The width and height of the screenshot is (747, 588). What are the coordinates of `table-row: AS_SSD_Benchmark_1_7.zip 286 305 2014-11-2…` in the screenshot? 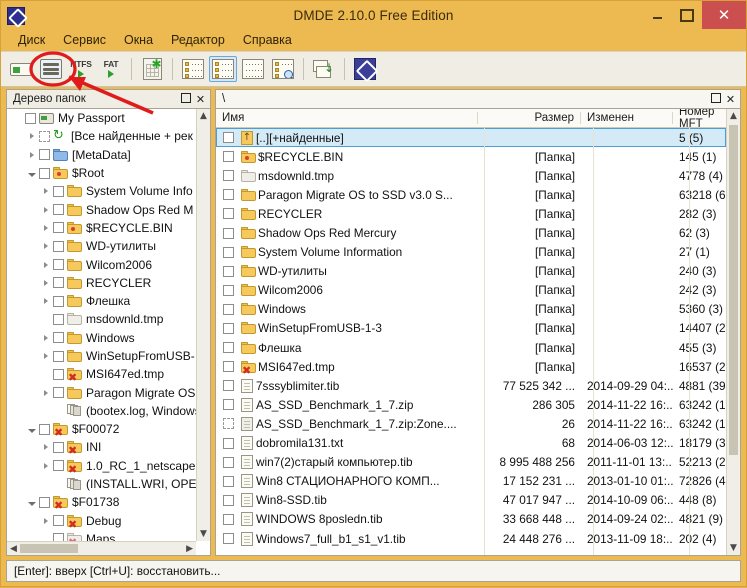 It's located at (471, 404).